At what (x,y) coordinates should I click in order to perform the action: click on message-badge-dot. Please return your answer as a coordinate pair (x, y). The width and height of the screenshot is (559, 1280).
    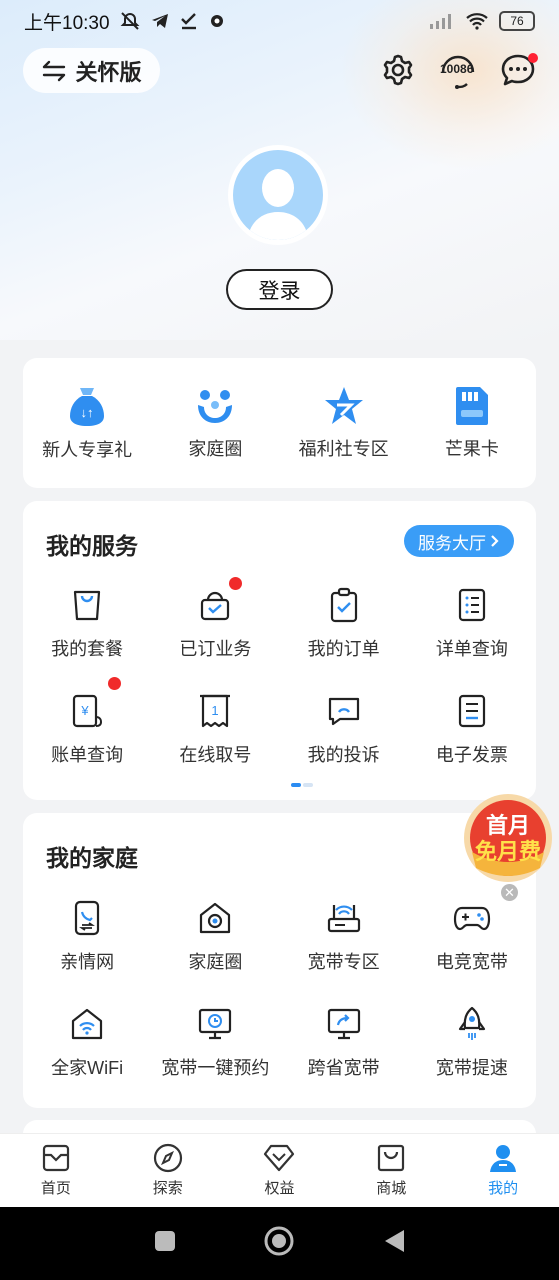
    Looking at the image, I should click on (533, 58).